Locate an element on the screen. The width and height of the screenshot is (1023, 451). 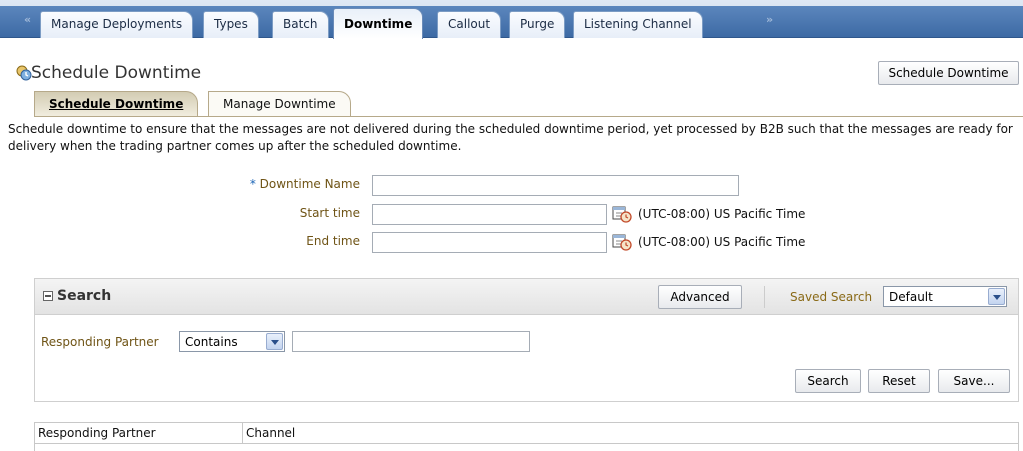
downtime-name-label-text: Downtime Name is located at coordinates (309, 184).